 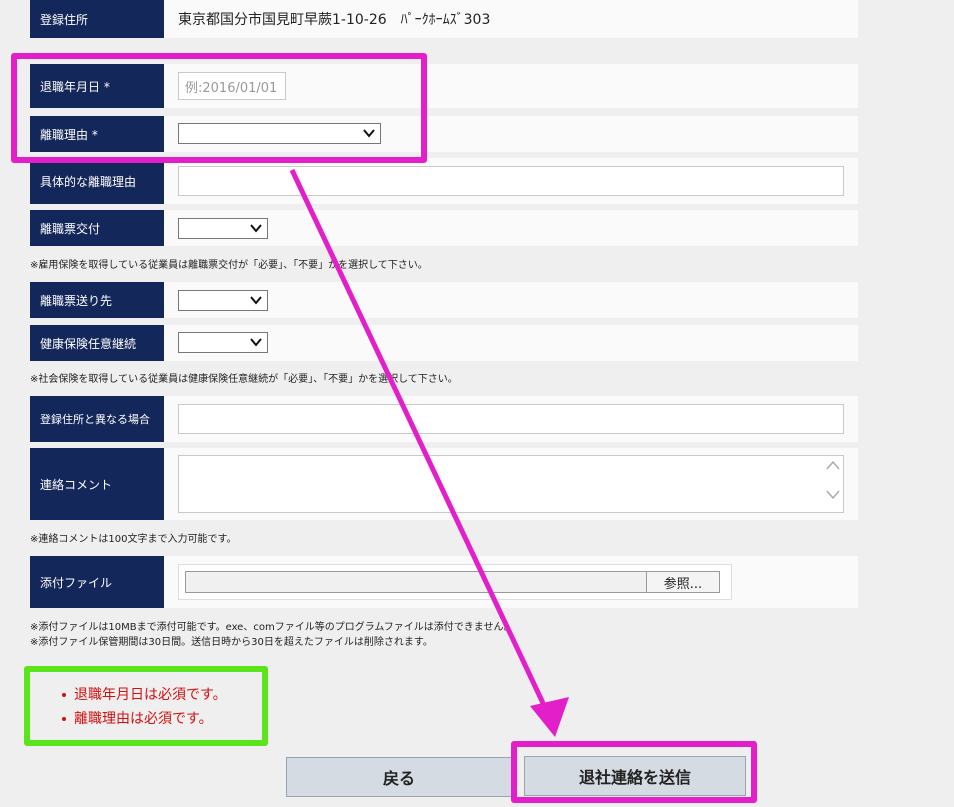 What do you see at coordinates (97, 343) in the screenshot?
I see `health-cont-label: 健康保険任意継続` at bounding box center [97, 343].